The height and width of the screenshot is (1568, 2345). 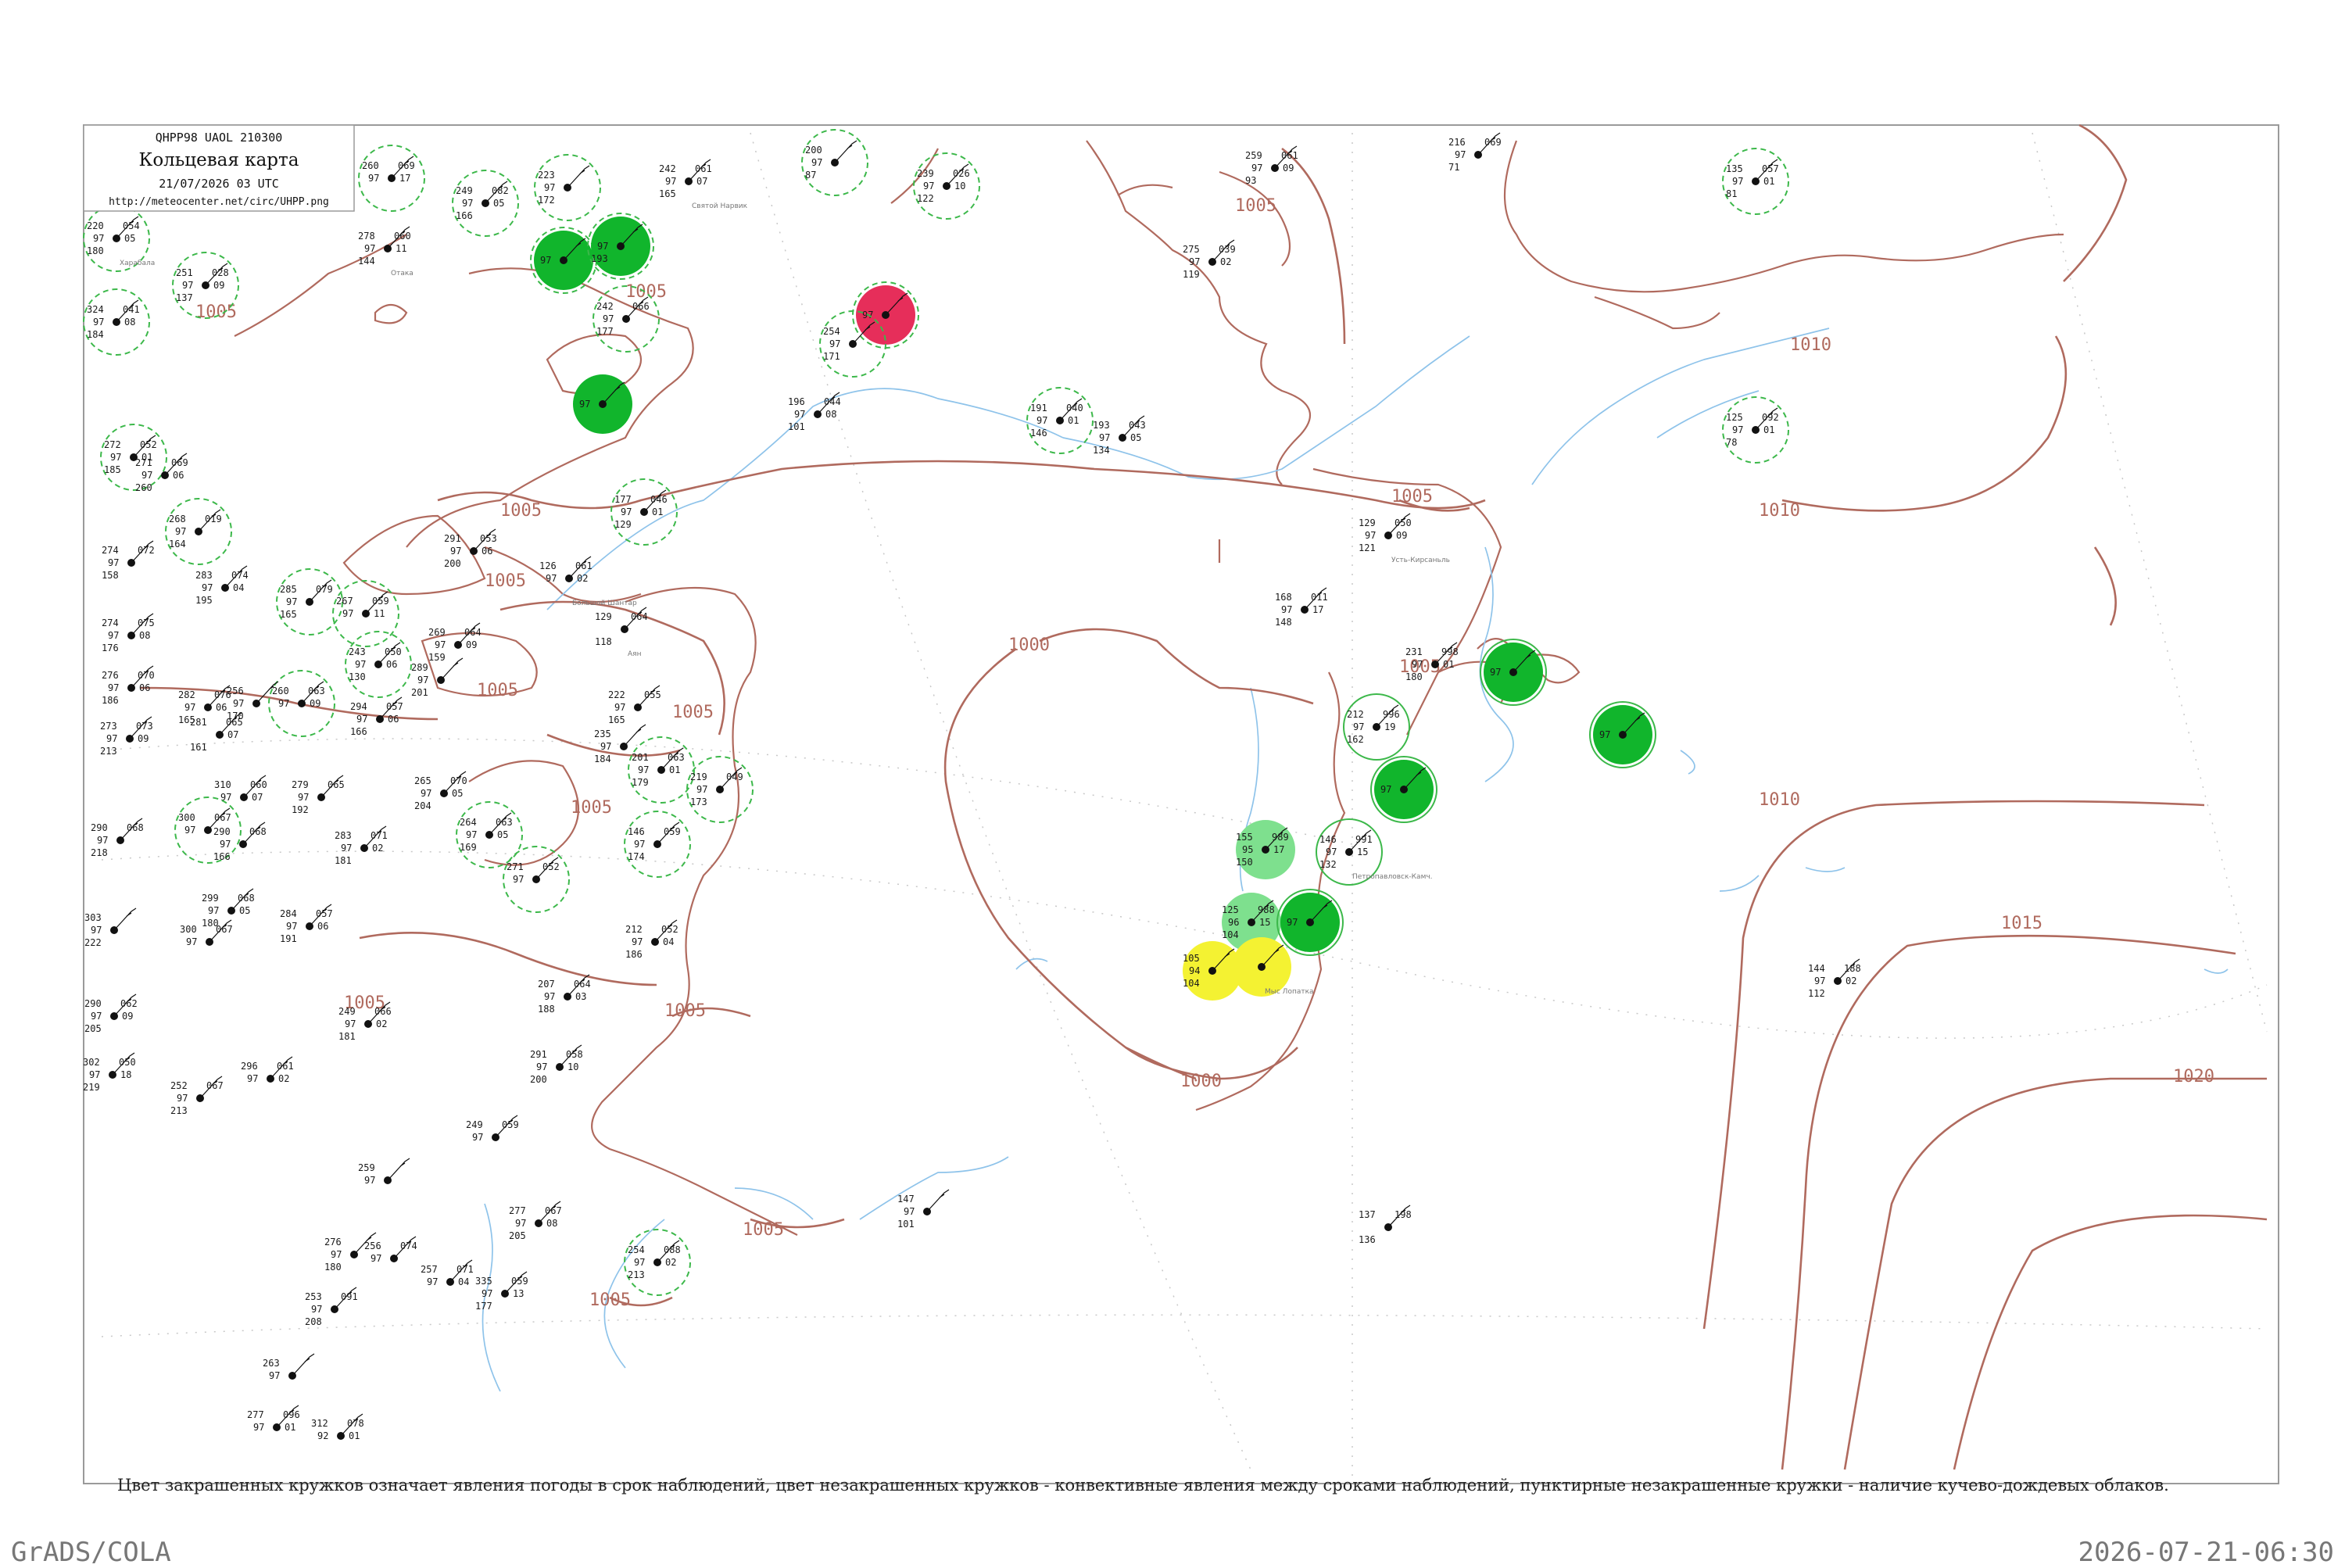 I want to click on station-pressure: 219, so click(x=698, y=776).